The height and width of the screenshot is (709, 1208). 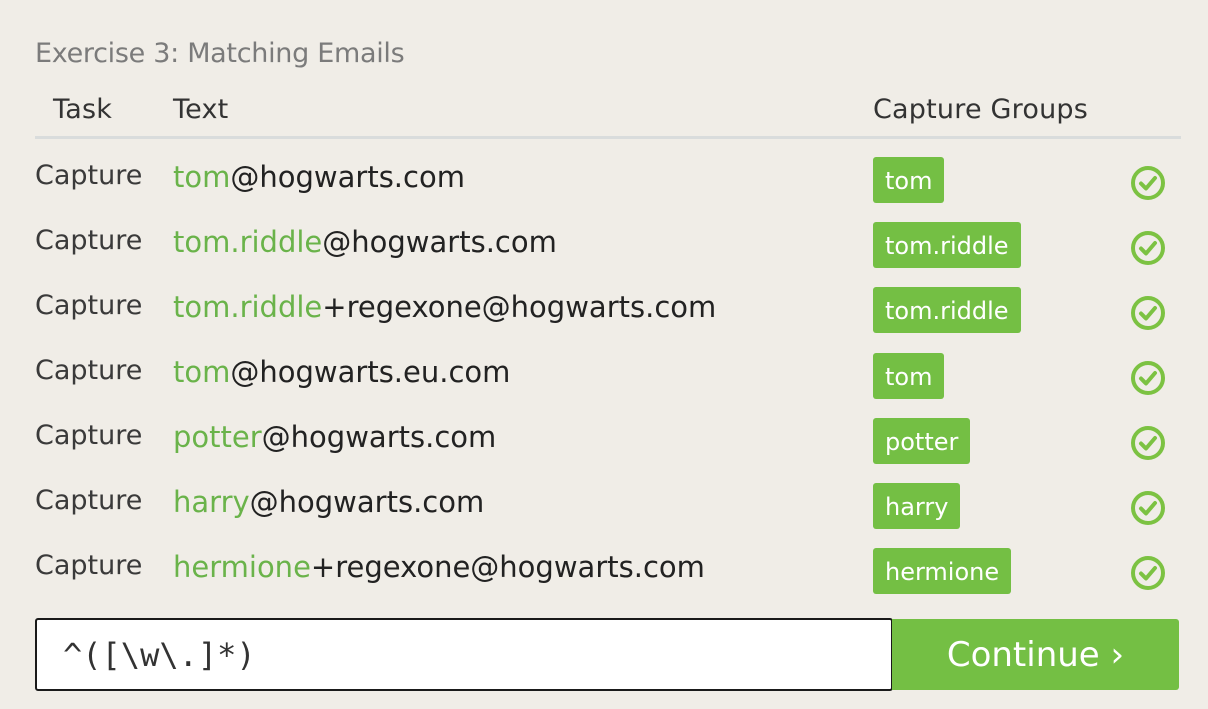 I want to click on header-text: Text, so click(x=201, y=109).